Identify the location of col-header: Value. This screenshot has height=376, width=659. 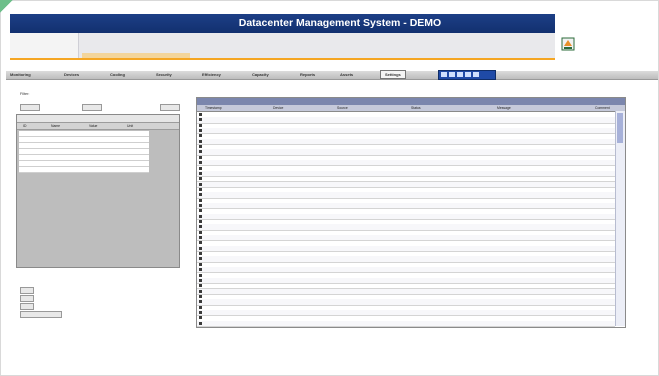
(93, 126).